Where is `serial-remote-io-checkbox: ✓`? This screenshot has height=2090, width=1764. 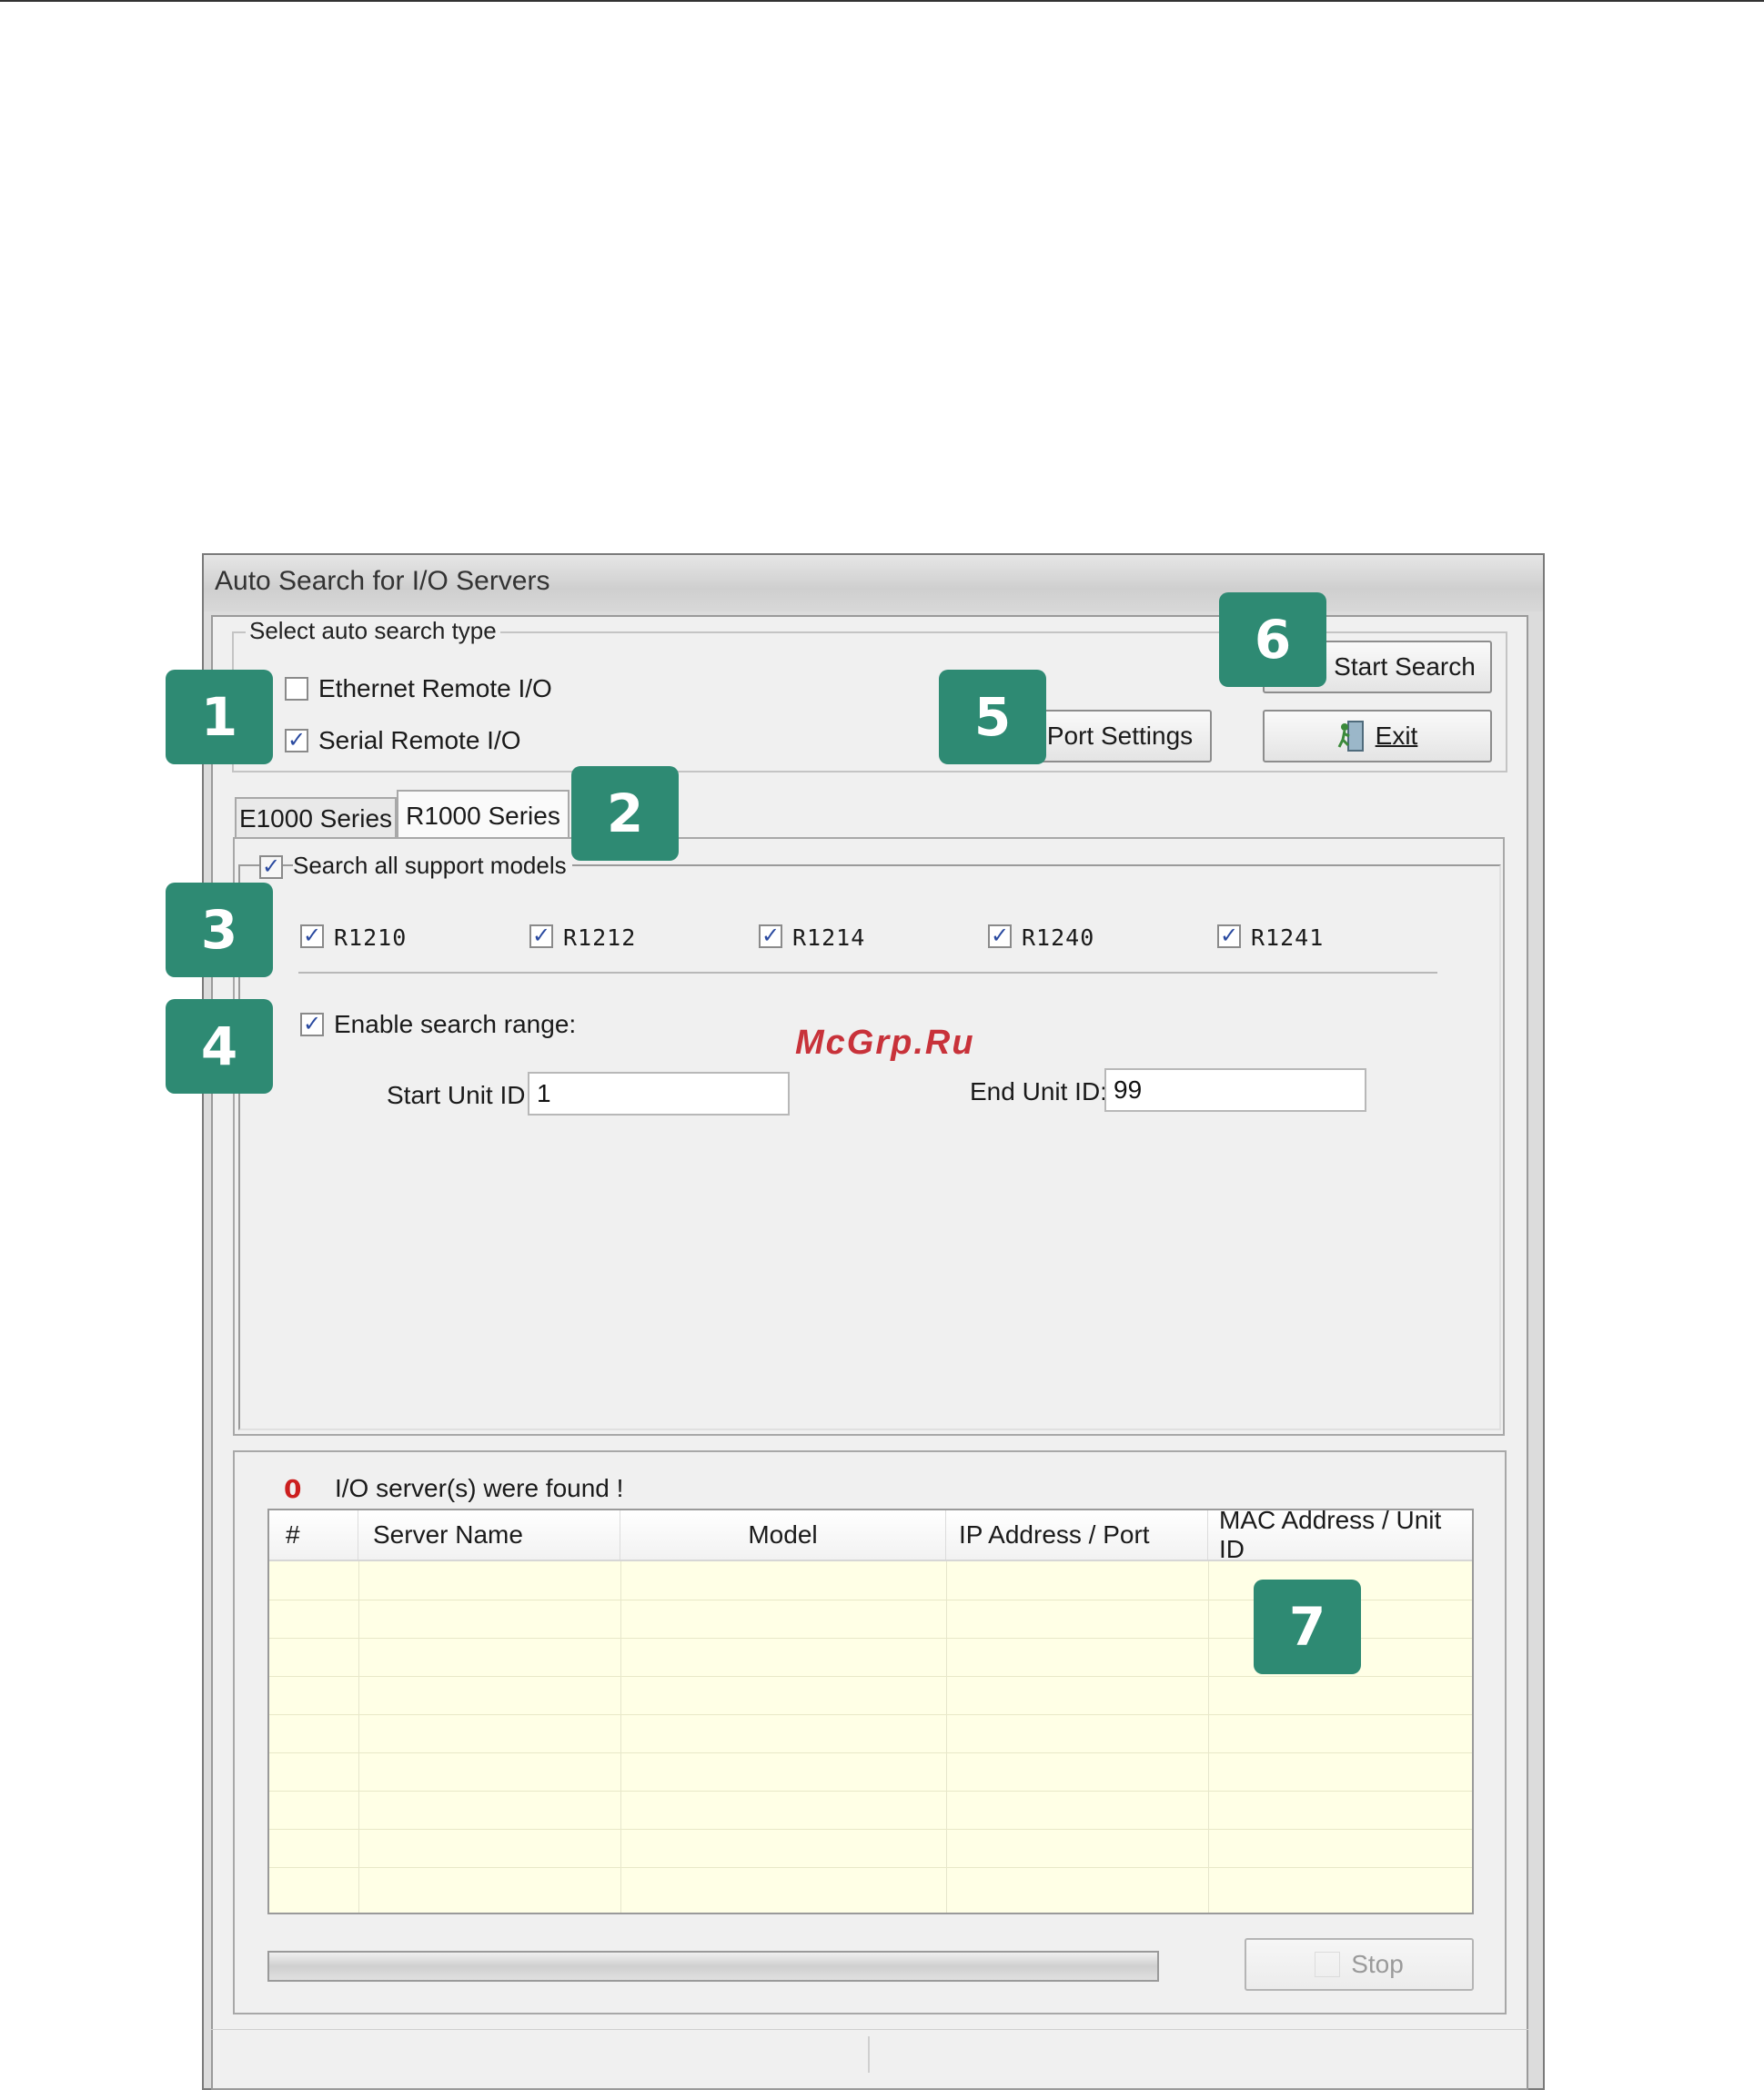
serial-remote-io-checkbox: ✓ is located at coordinates (297, 741).